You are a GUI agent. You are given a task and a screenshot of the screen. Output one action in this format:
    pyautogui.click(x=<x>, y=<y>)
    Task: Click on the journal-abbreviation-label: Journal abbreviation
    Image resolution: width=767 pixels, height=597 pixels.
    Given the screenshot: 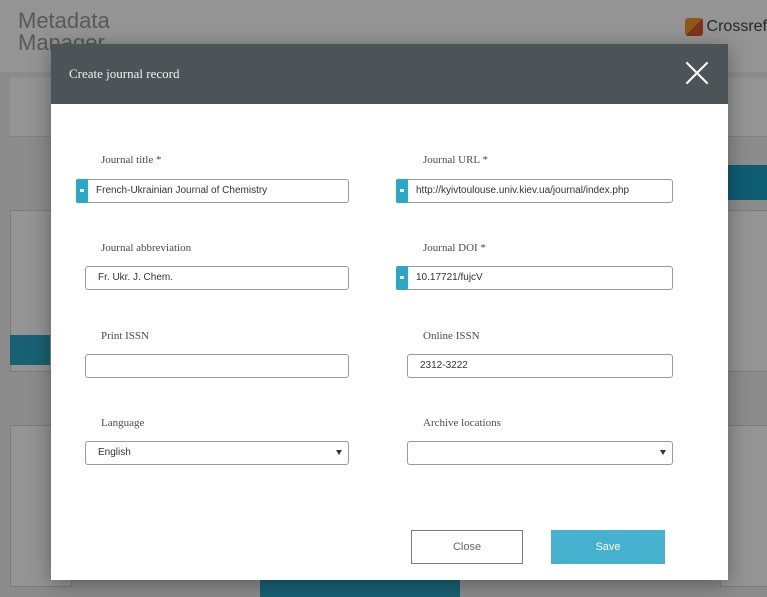 What is the action you would take?
    pyautogui.click(x=146, y=248)
    